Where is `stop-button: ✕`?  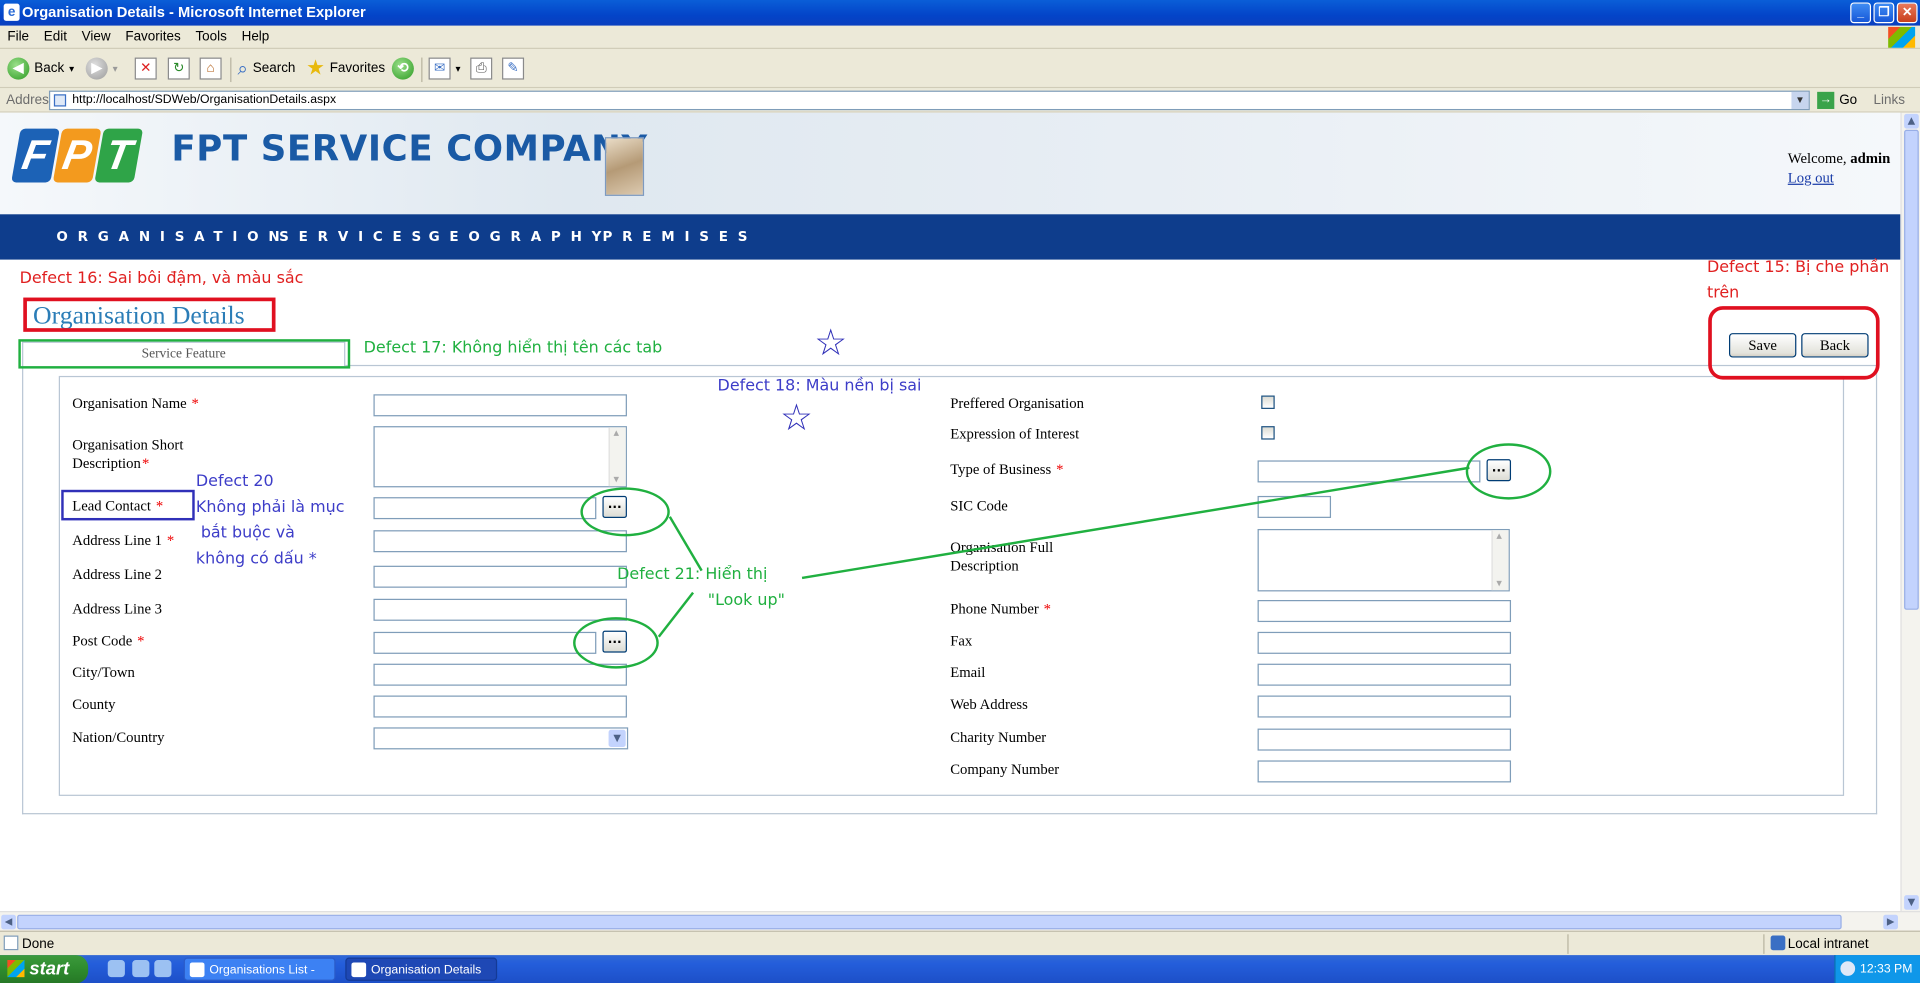
stop-button: ✕ is located at coordinates (145, 68).